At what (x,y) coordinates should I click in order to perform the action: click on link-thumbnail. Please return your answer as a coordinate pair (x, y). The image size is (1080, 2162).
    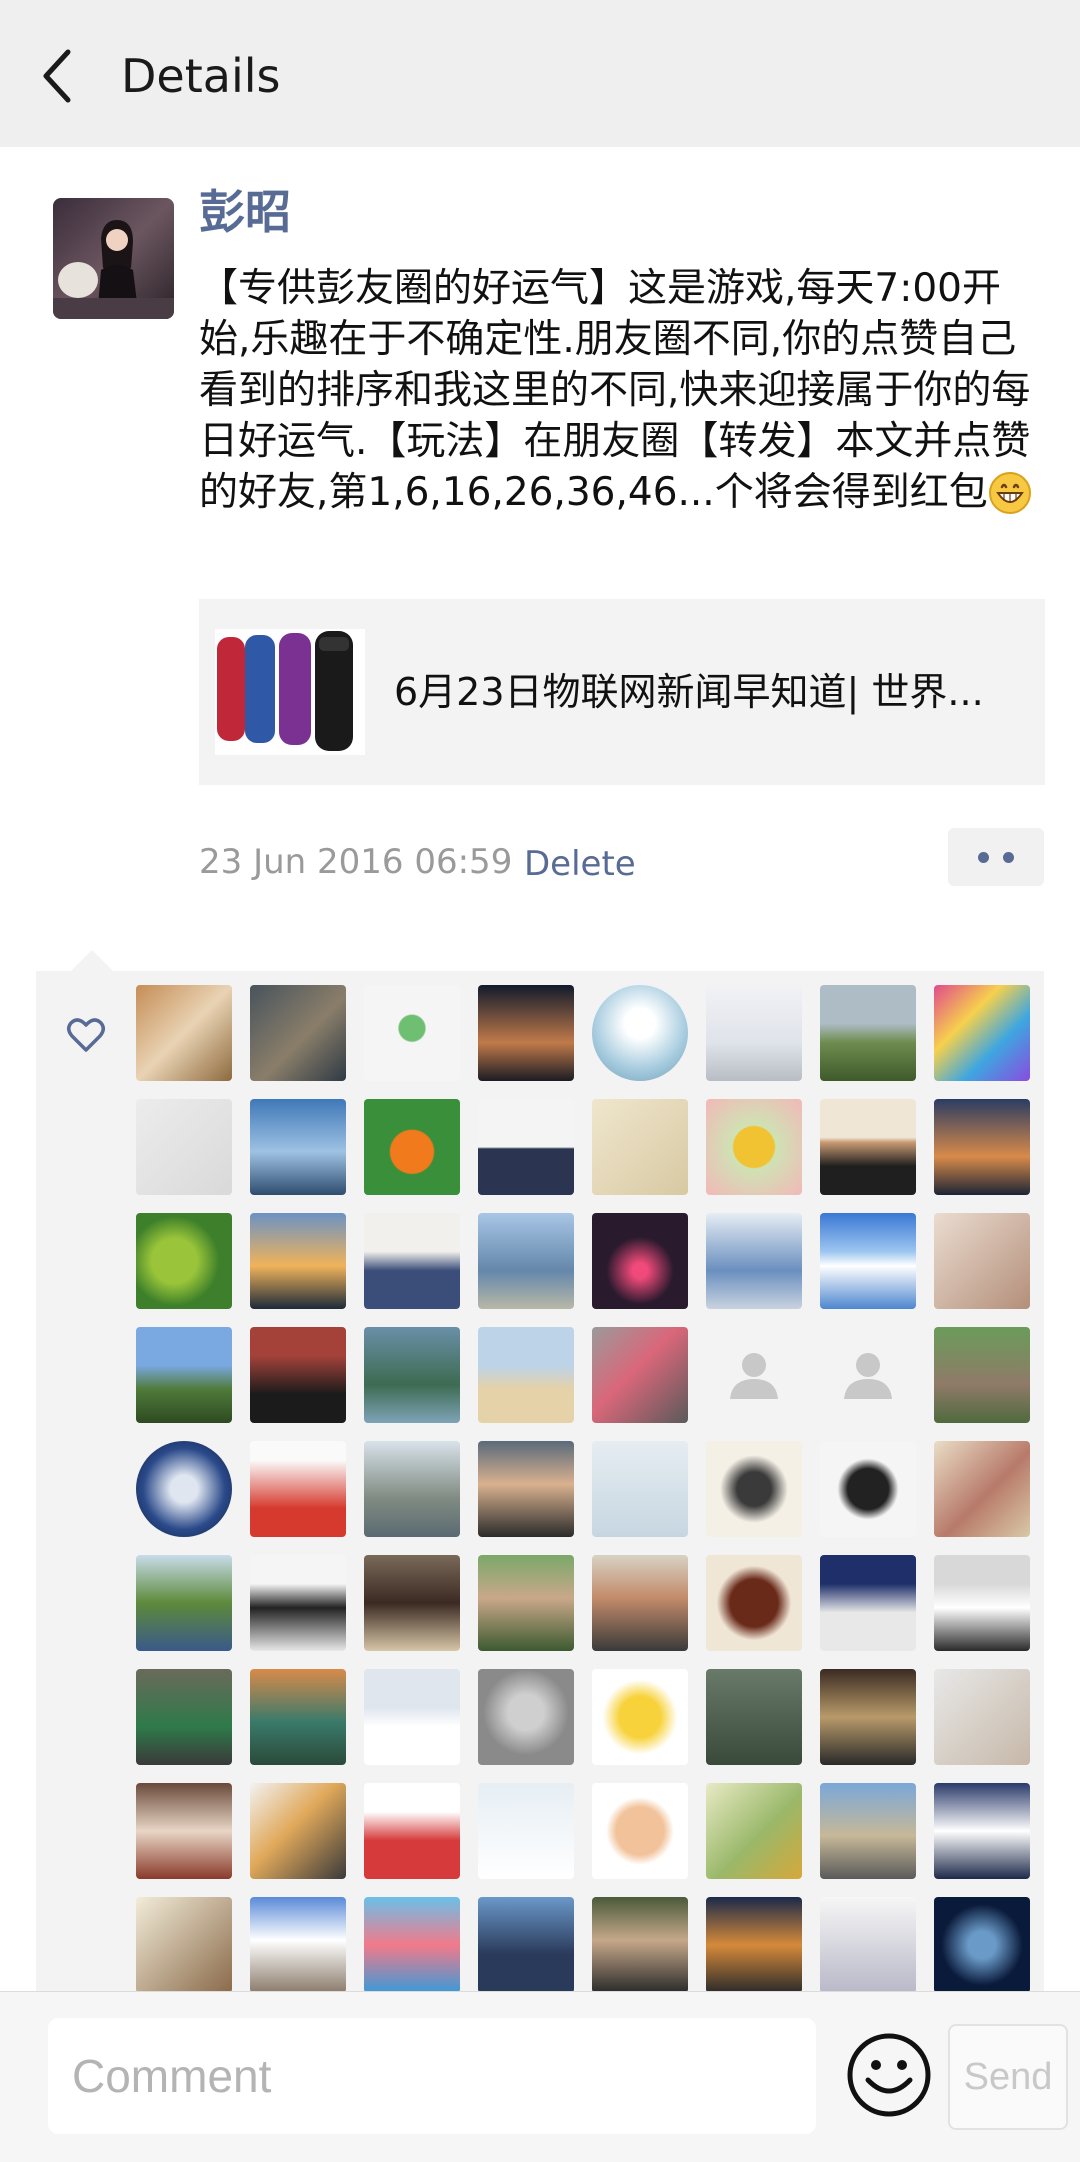
    Looking at the image, I should click on (290, 692).